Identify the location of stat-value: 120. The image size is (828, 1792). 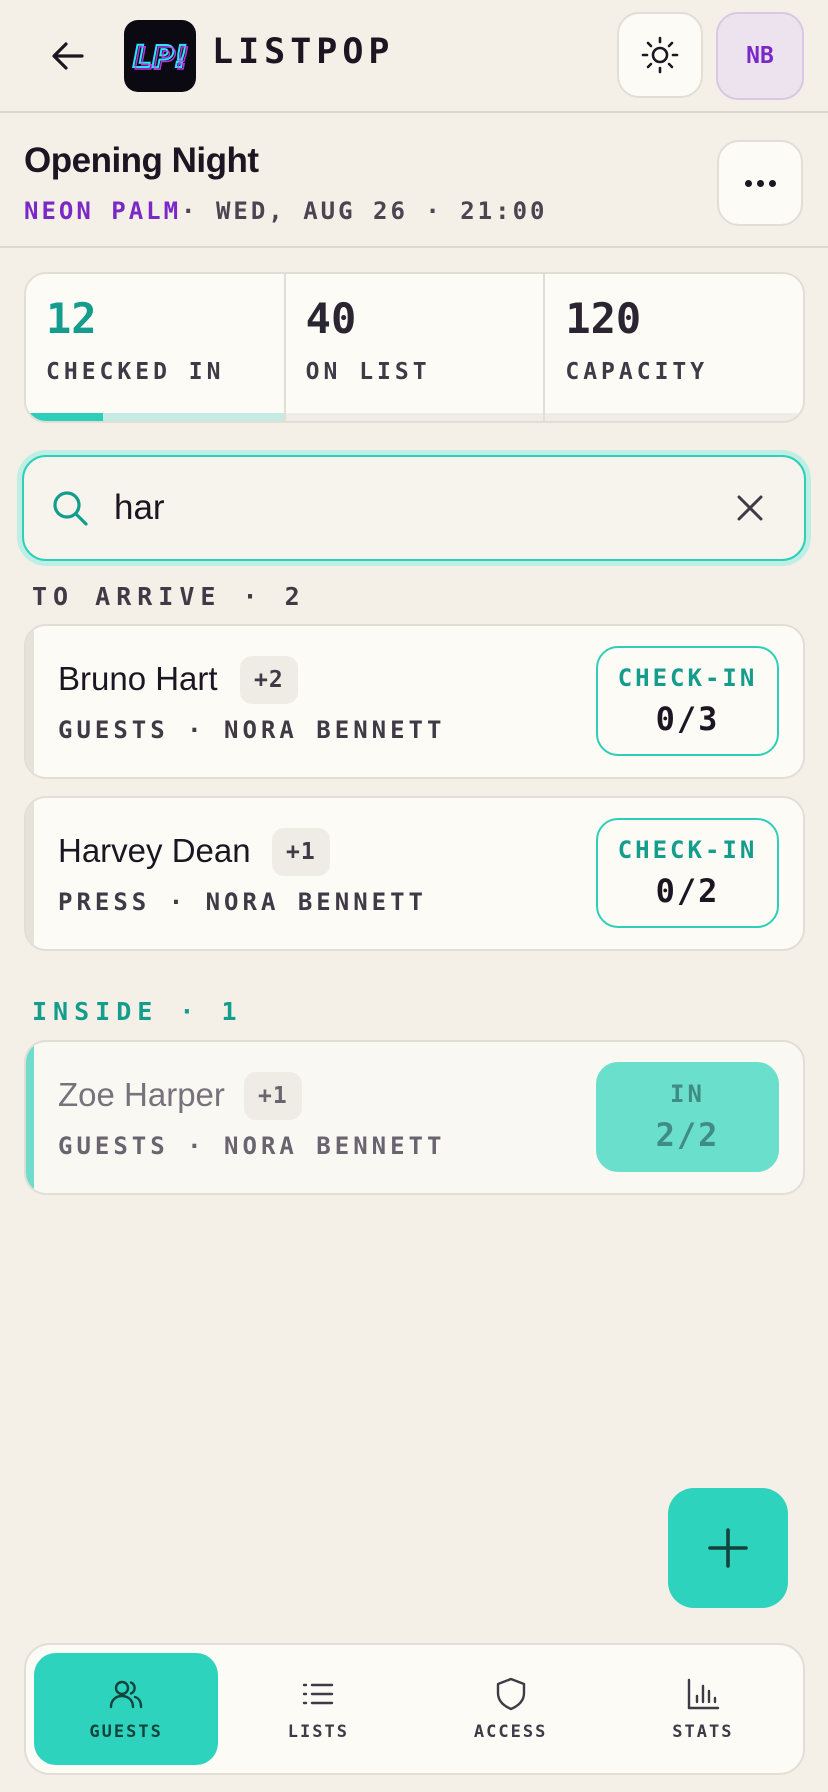
(603, 318).